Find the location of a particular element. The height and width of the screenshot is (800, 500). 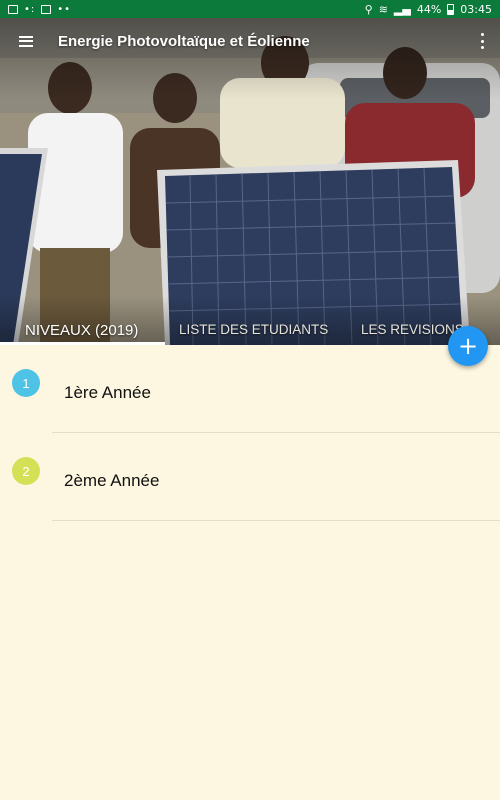

level-badge: 1 is located at coordinates (26, 383).